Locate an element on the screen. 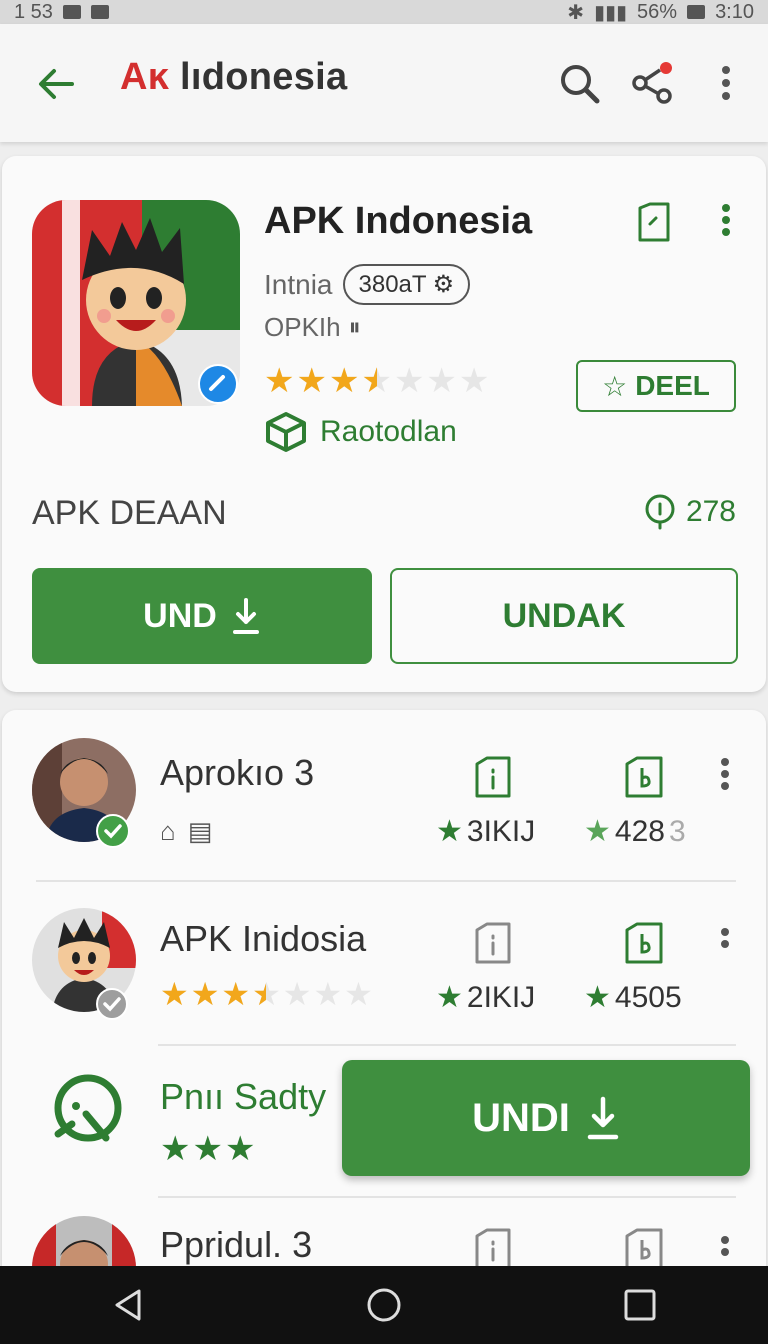 This screenshot has width=768, height=1344. battery-icon is located at coordinates (696, 12).